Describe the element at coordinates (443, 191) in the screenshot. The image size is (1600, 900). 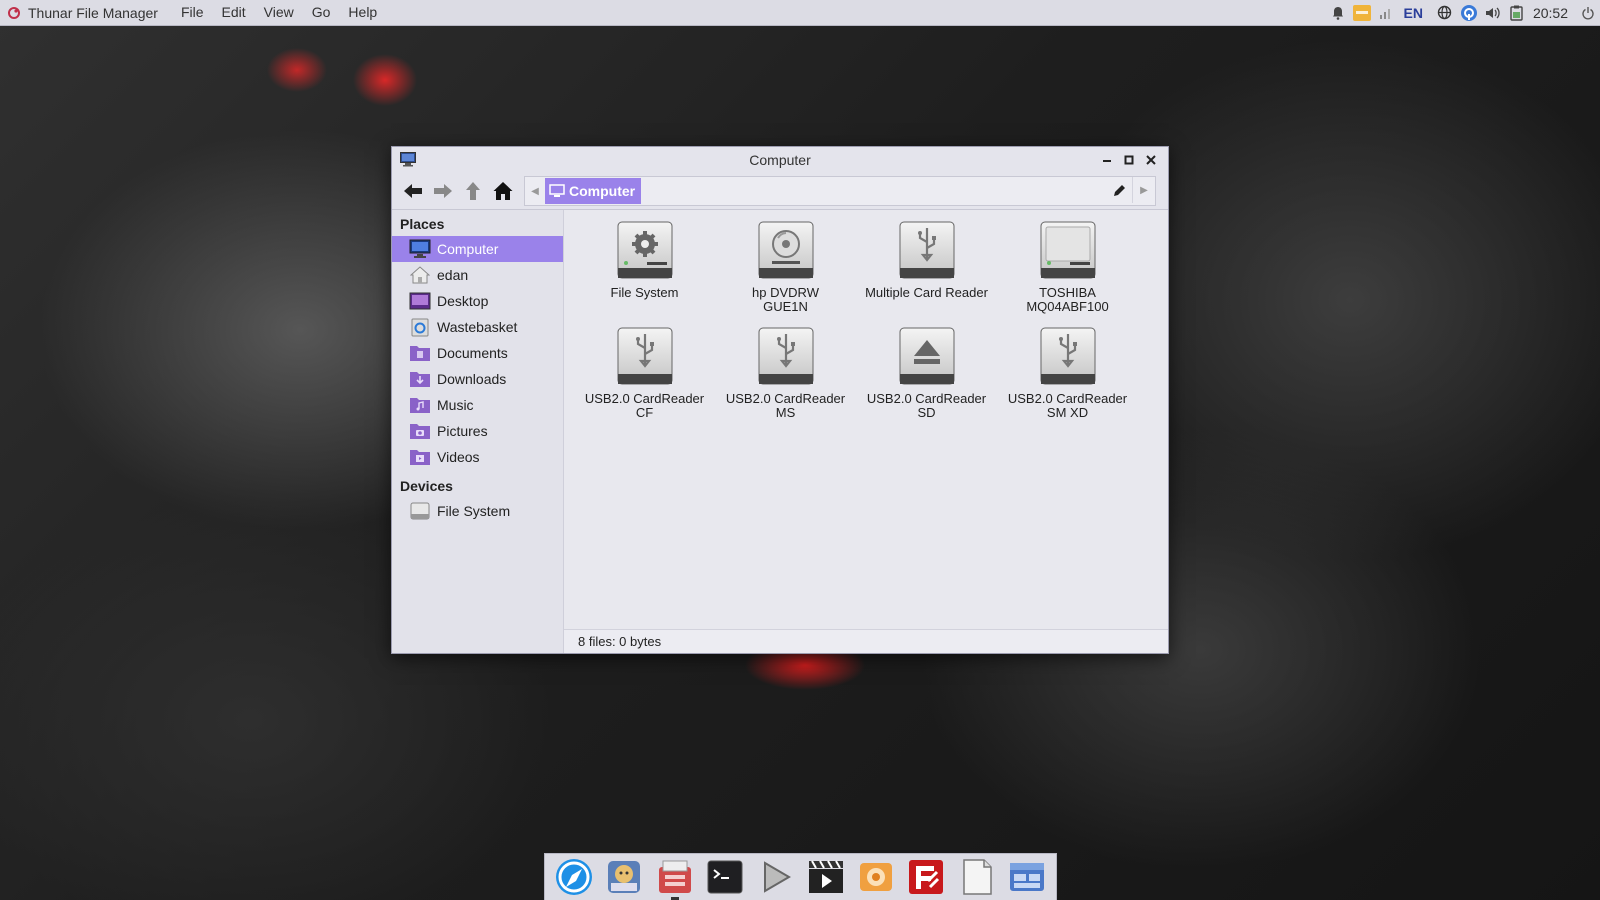
I see `forward-arrow-icon` at that location.